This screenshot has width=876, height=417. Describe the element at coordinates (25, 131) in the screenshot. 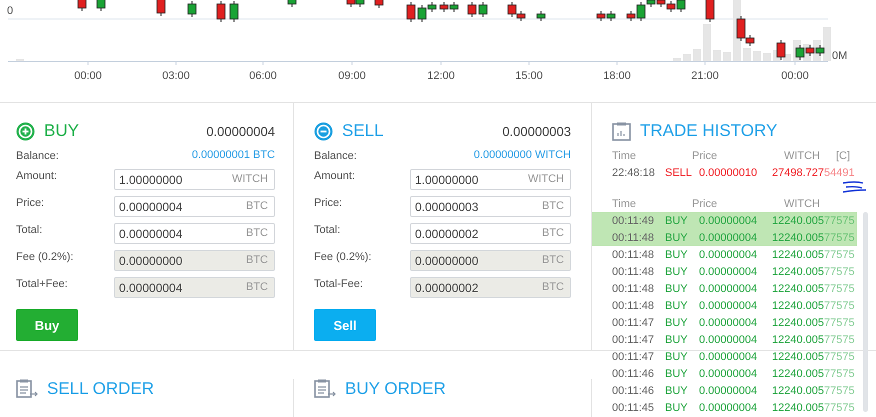

I see `plus-circle-icon` at that location.